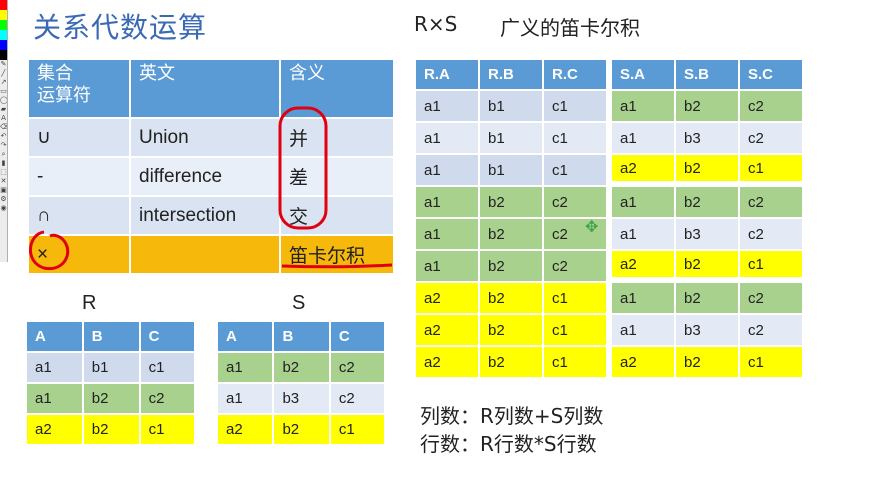 This screenshot has height=484, width=878. I want to click on highlight-tool-icon: ▮, so click(3, 163).